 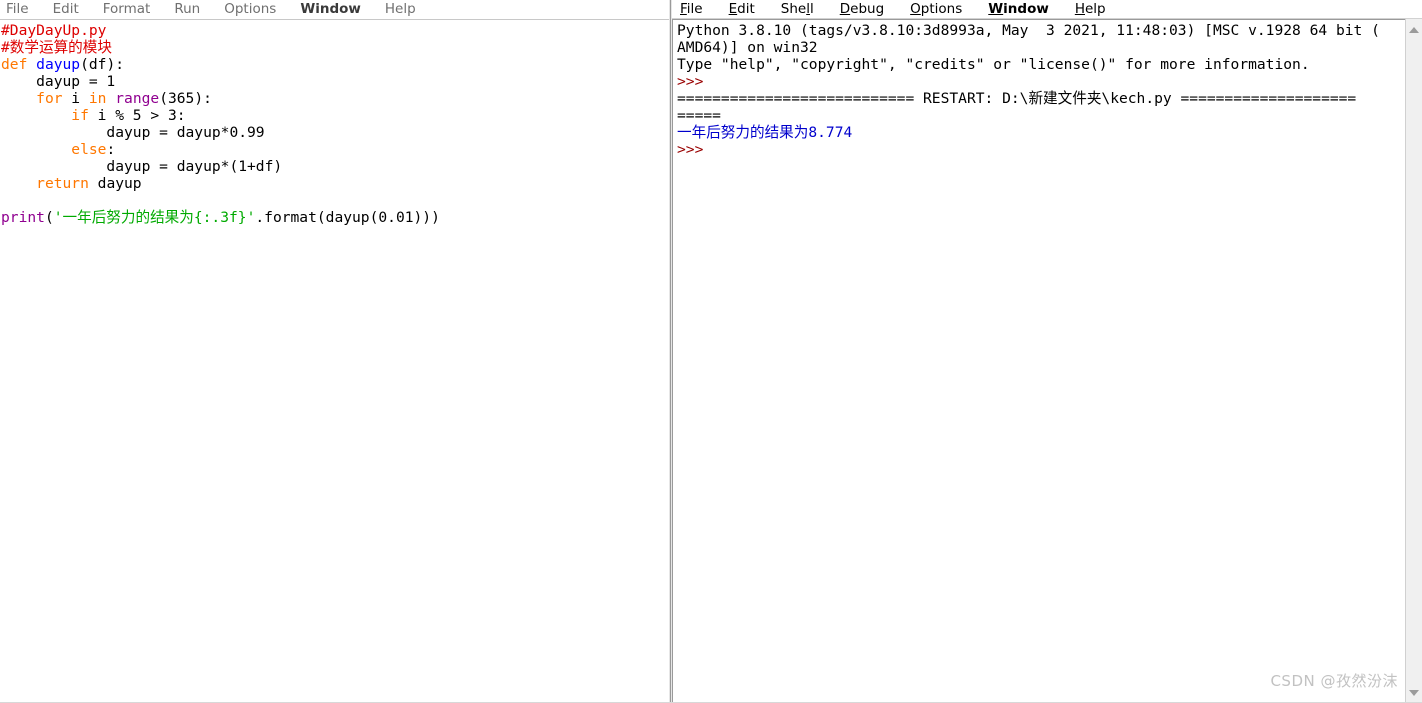 I want to click on csdn-watermark: CSDN @孜然汾沫, so click(x=1334, y=681).